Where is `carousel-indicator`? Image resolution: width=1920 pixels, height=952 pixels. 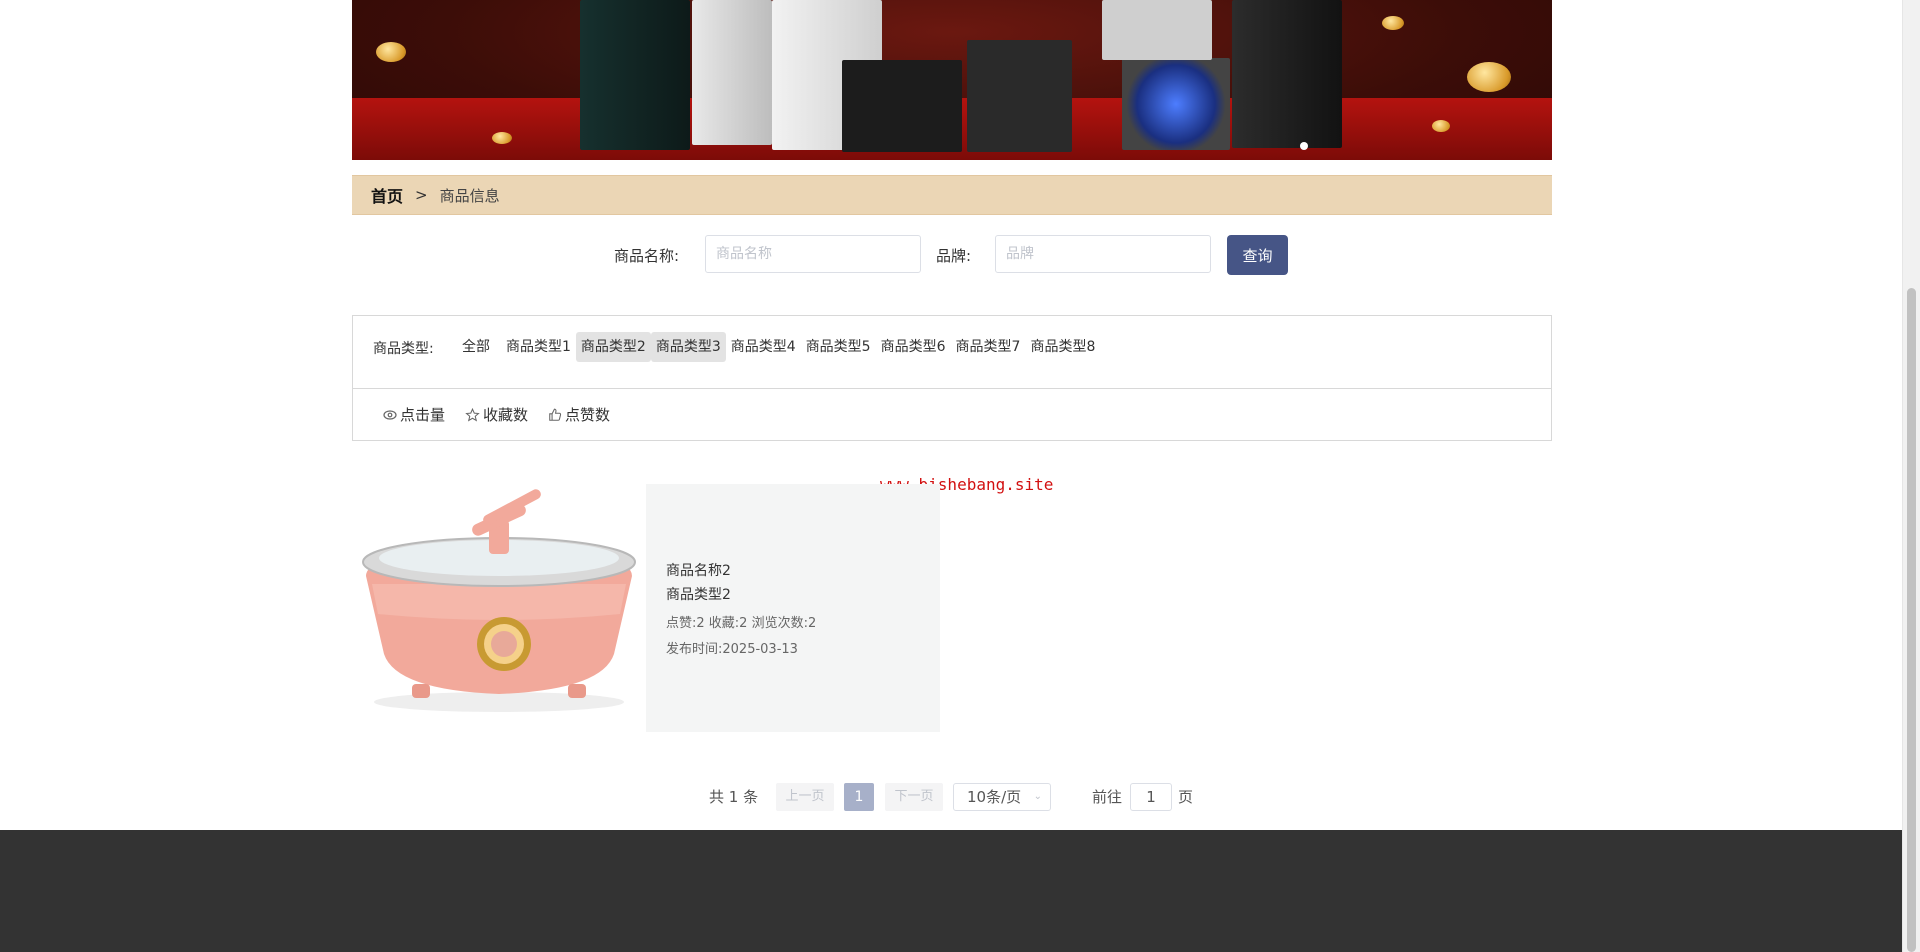 carousel-indicator is located at coordinates (1304, 146).